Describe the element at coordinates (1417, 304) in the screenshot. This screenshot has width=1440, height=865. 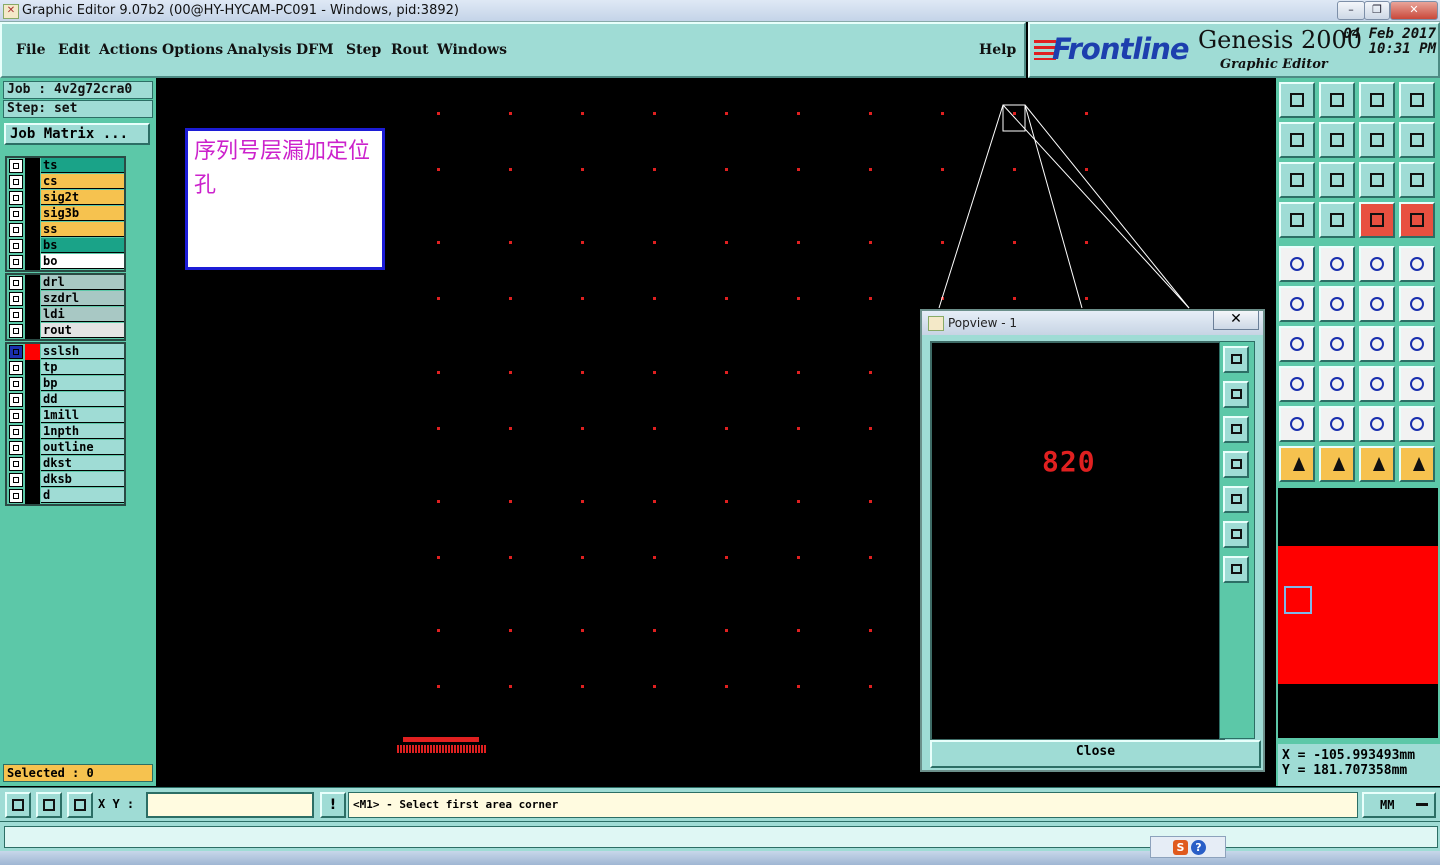
I see `tool-arc-move-icon` at that location.